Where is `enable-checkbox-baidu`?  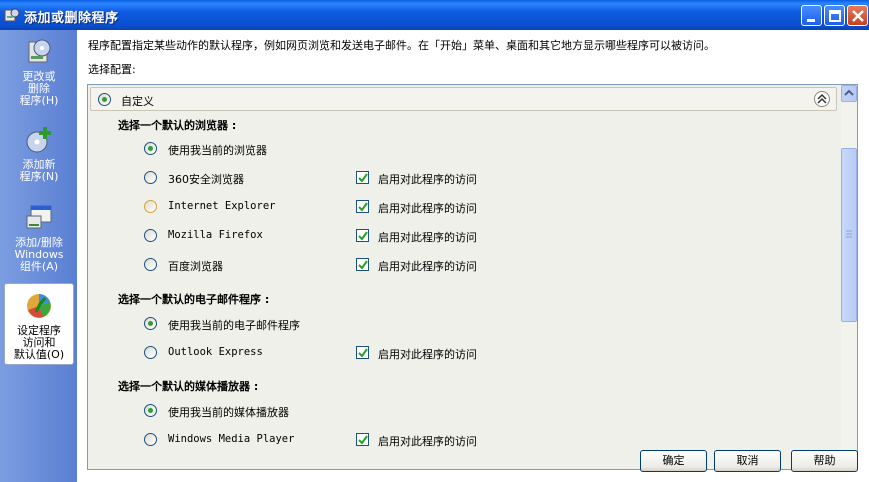
enable-checkbox-baidu is located at coordinates (362, 264).